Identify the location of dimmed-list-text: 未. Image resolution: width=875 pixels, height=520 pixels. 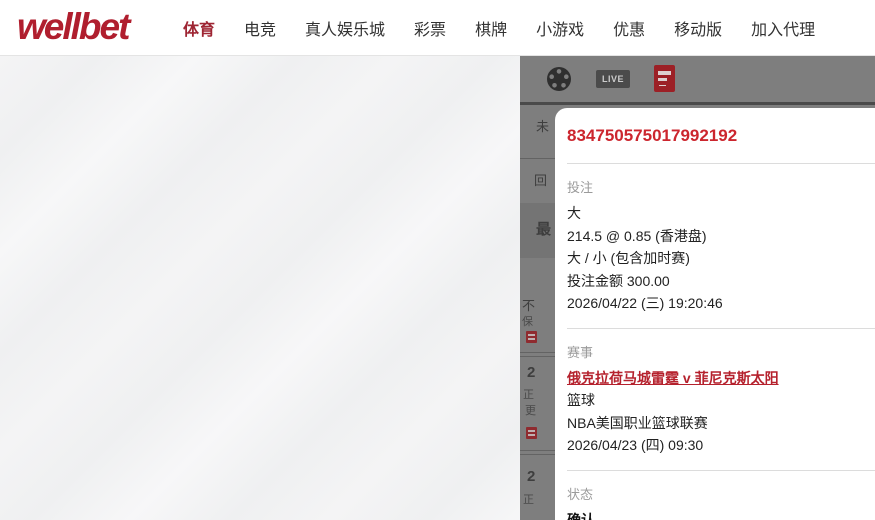
(543, 126).